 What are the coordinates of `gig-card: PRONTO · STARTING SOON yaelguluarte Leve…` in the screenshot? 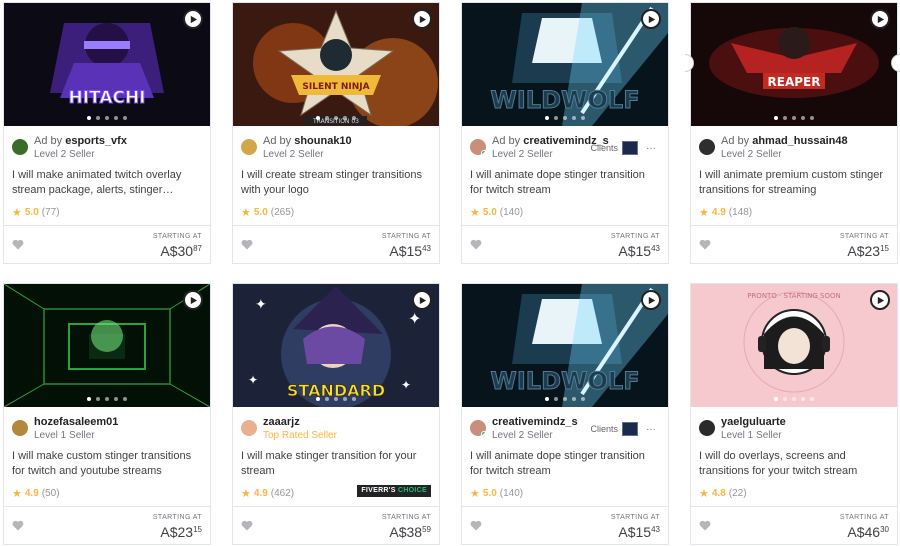 It's located at (794, 414).